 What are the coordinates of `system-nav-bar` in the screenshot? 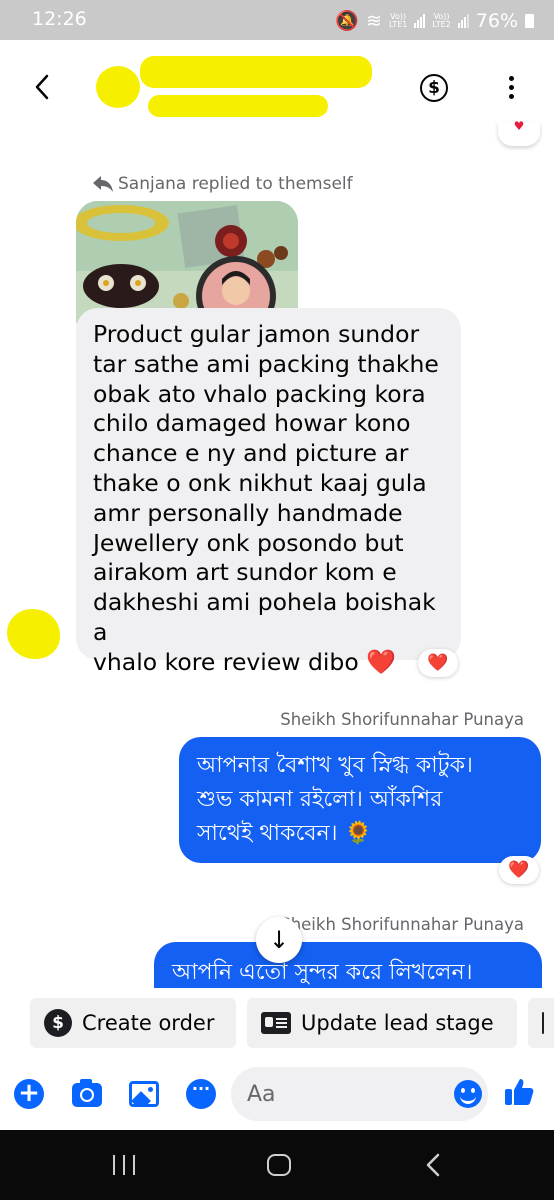 It's located at (277, 1165).